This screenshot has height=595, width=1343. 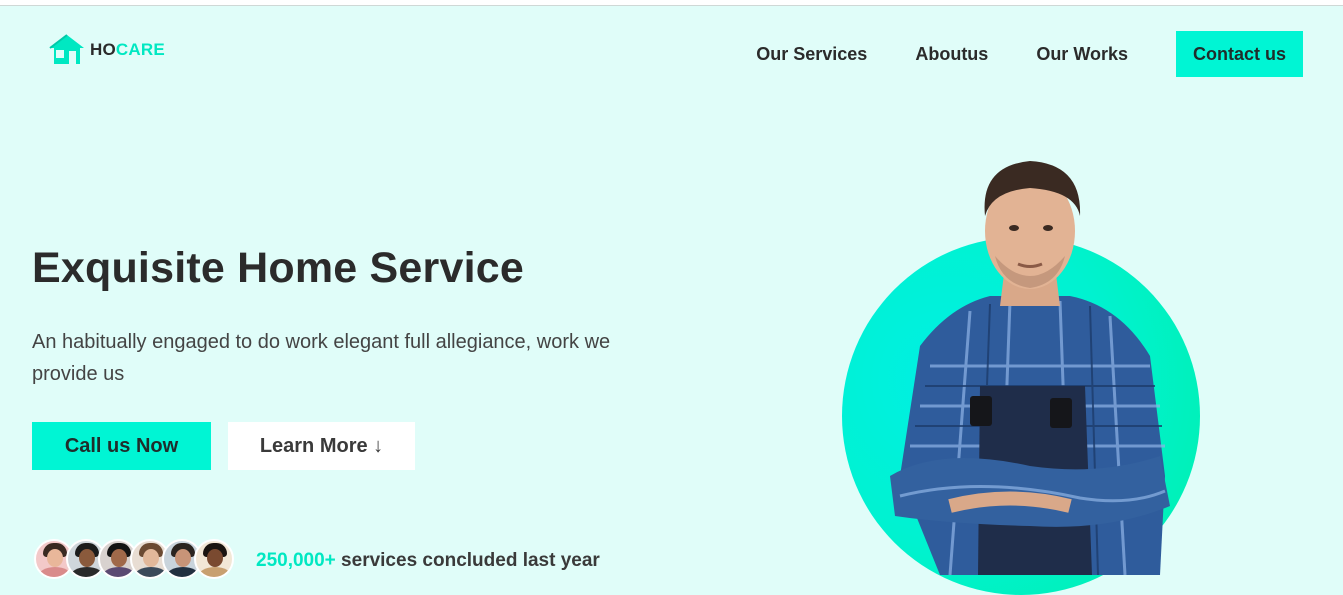 I want to click on call-us-now-button: Call us Now, so click(x=121, y=446).